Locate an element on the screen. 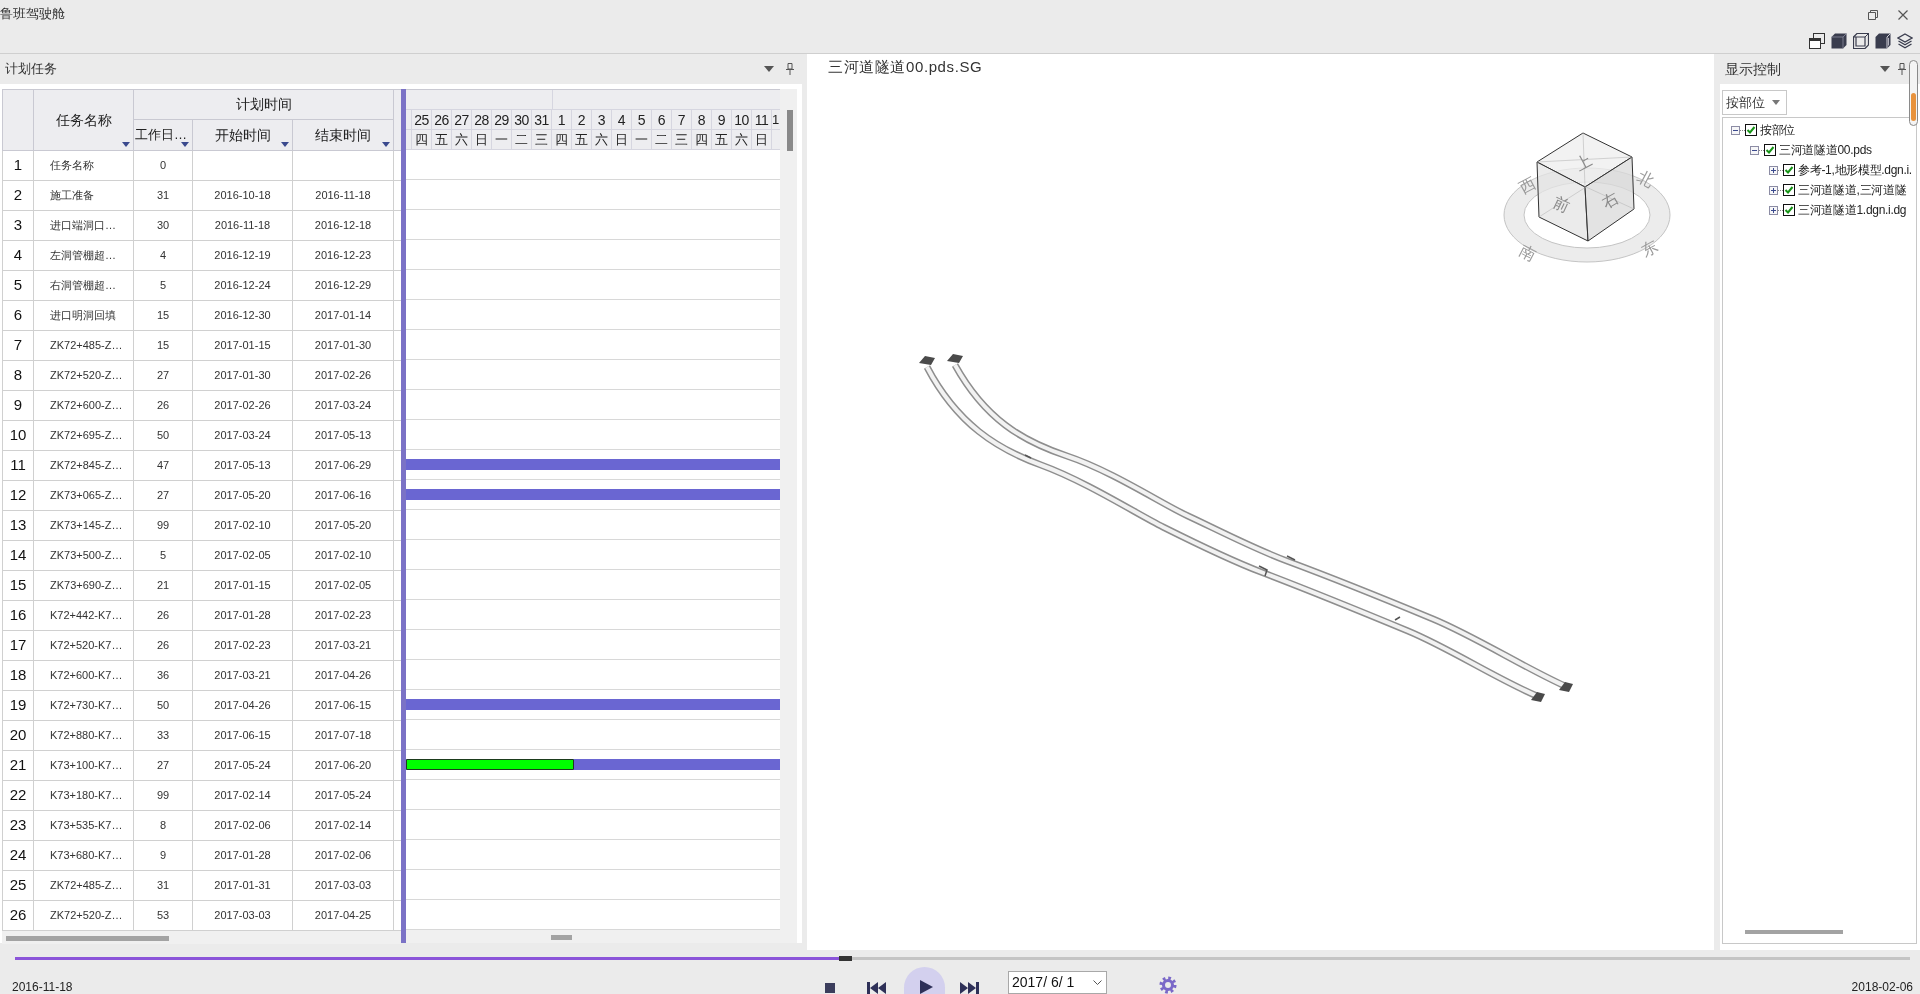 Image resolution: width=1920 pixels, height=994 pixels. day-number: 1 is located at coordinates (776, 119).